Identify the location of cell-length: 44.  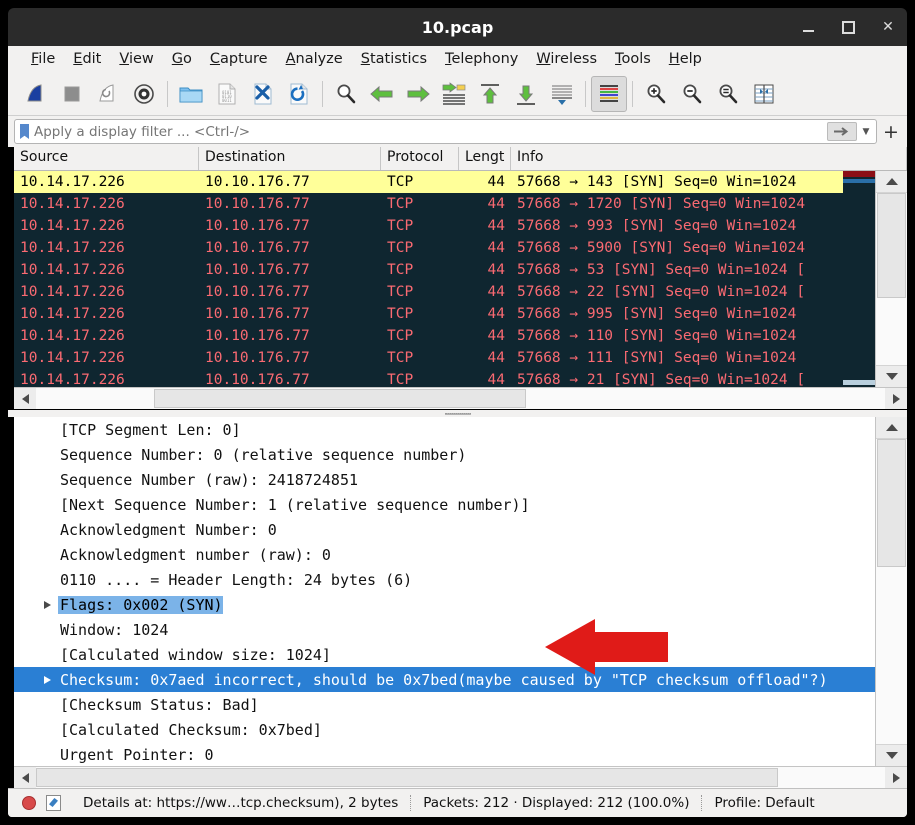
(496, 292).